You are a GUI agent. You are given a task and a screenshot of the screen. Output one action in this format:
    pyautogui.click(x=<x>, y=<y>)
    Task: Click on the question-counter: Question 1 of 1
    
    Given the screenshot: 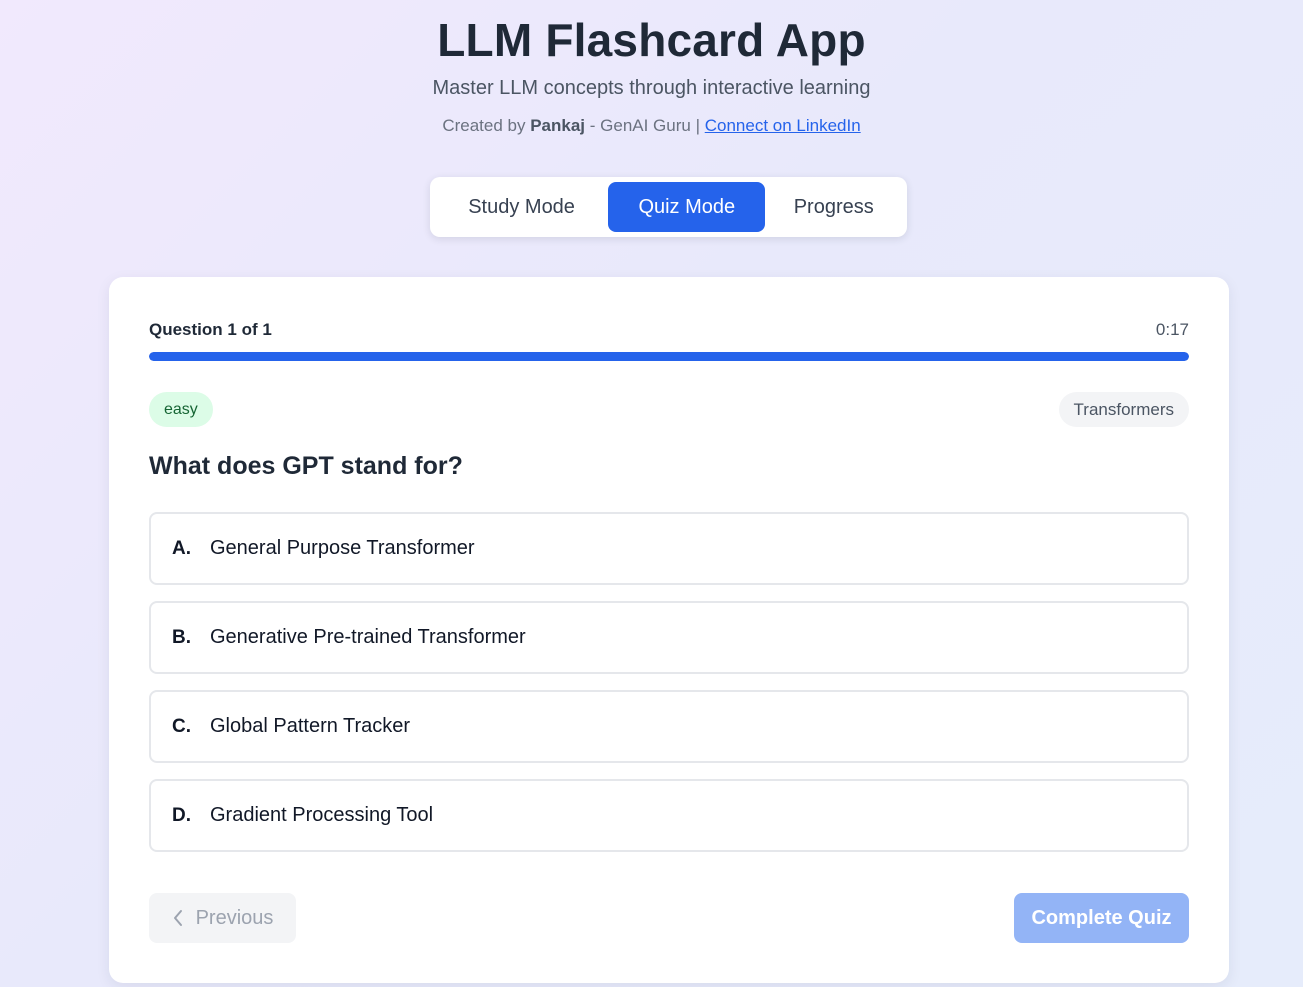 What is the action you would take?
    pyautogui.click(x=210, y=329)
    